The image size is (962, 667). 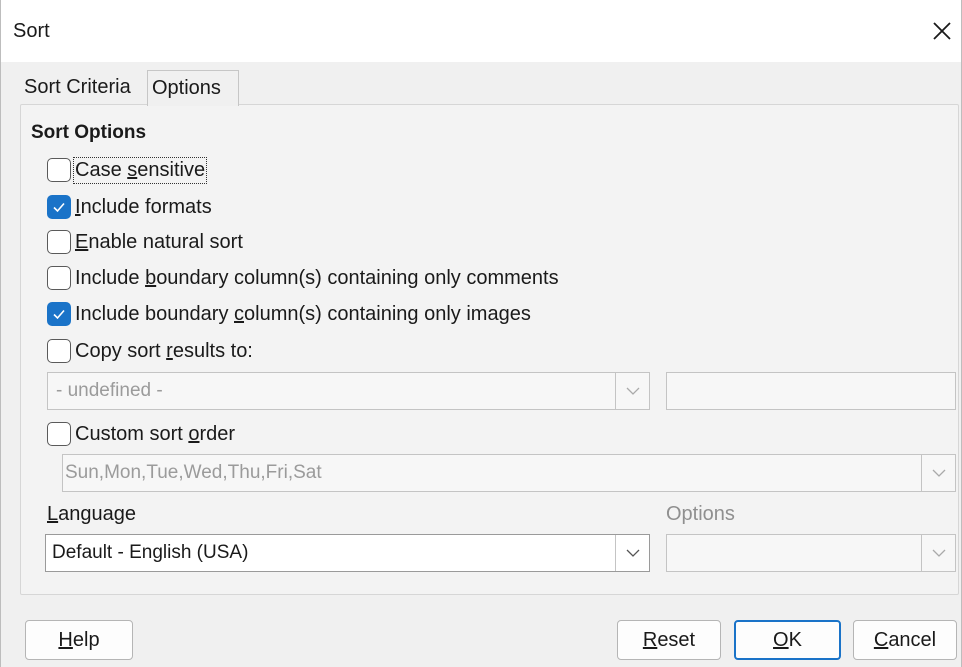 I want to click on copy-target-field, so click(x=811, y=391).